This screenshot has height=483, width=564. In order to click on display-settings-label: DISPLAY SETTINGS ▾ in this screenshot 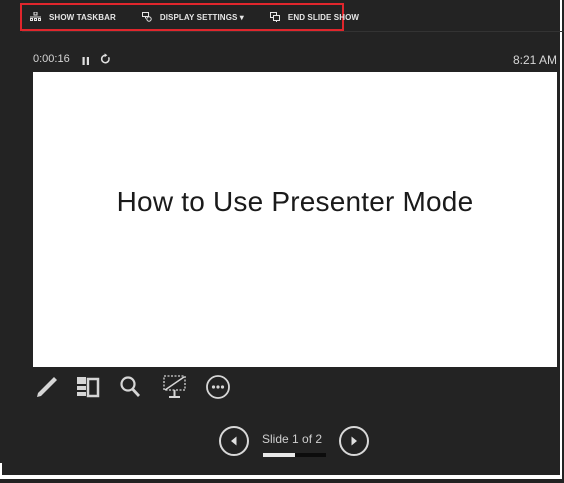, I will do `click(201, 17)`.